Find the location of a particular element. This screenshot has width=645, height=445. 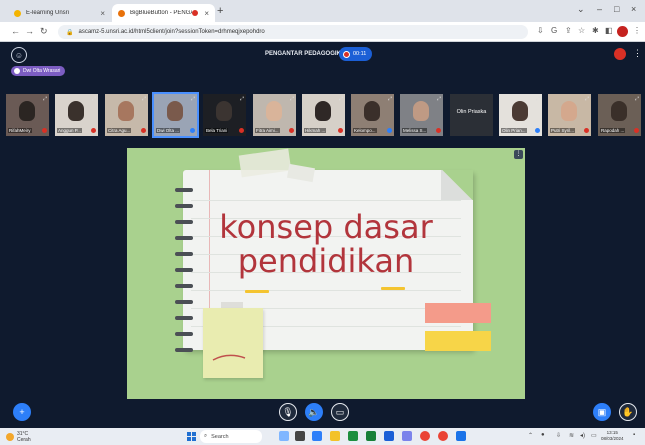

options-menu-icon: ⋮ is located at coordinates (637, 53).